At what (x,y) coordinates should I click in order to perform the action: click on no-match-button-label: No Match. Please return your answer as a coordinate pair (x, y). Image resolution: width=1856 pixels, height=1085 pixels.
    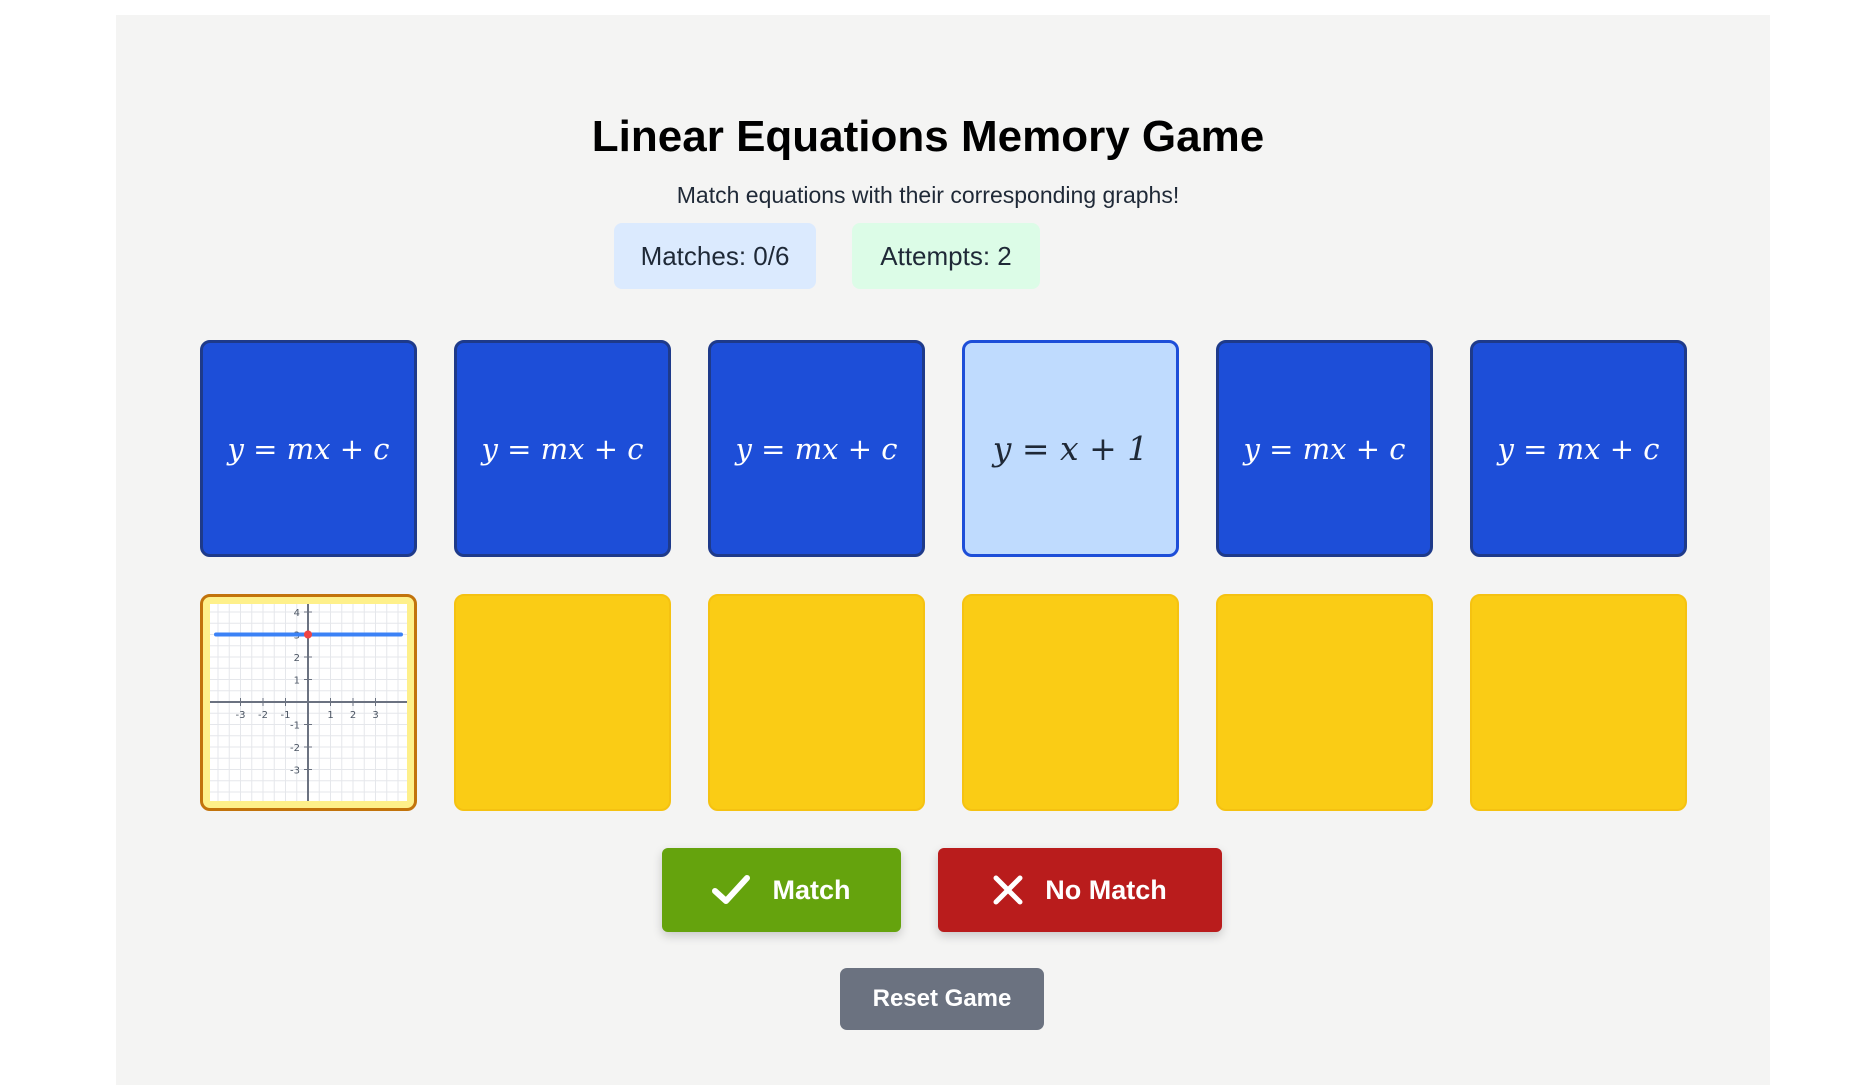
    Looking at the image, I should click on (1106, 889).